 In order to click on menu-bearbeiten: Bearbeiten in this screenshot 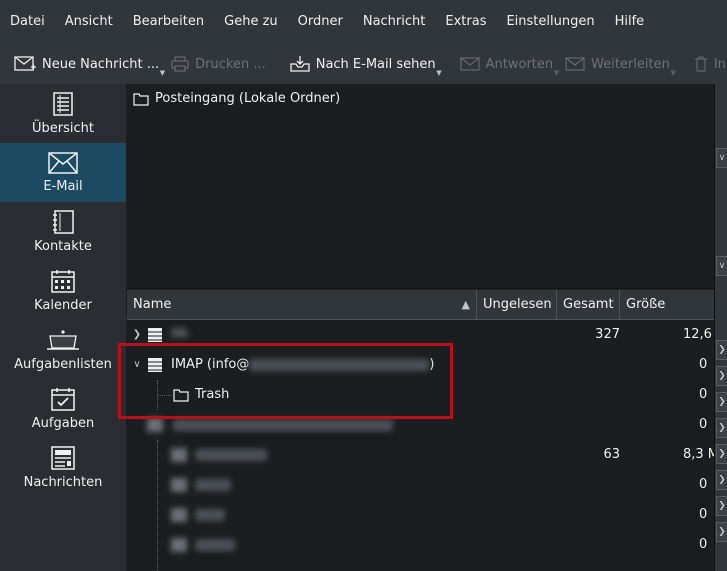, I will do `click(168, 22)`.